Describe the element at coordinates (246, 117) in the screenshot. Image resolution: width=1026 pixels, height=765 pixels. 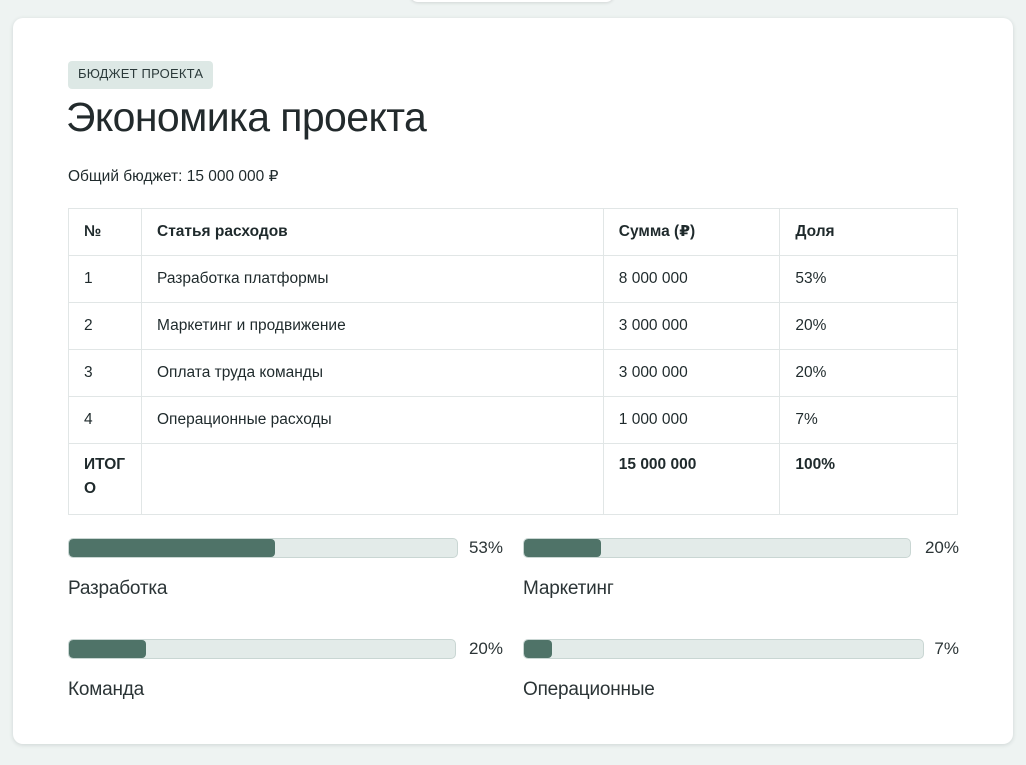
I see `page-title: Экономика проекта` at that location.